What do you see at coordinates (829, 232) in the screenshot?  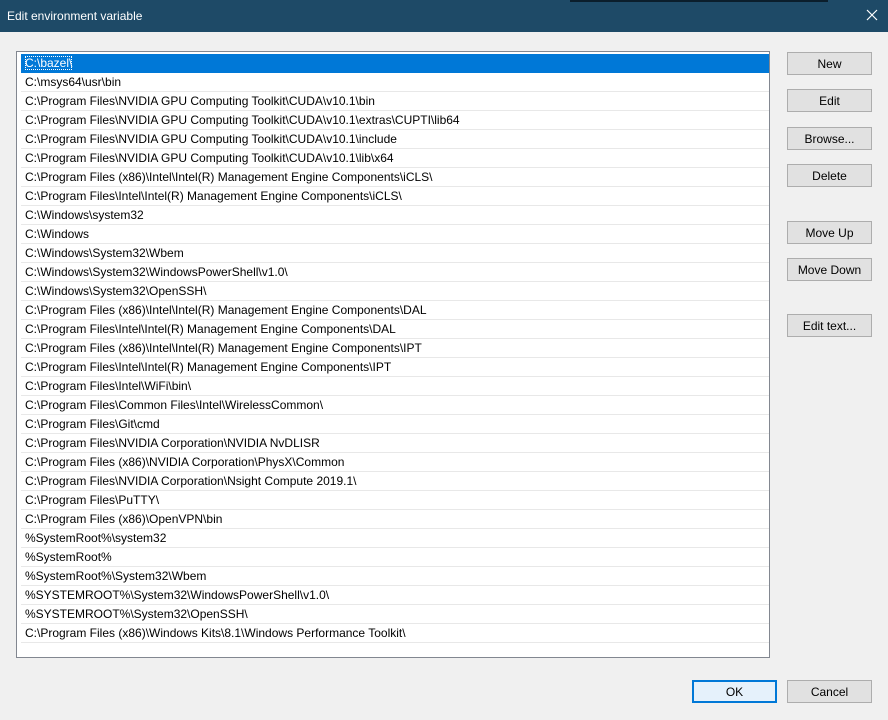 I see `move-up-button: Move Up` at bounding box center [829, 232].